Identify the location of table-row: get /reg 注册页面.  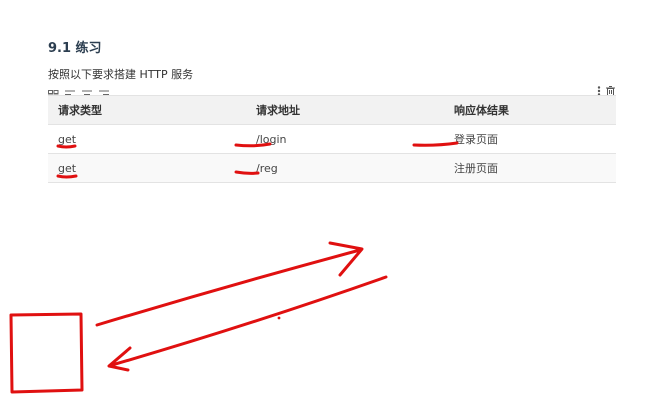
(332, 168).